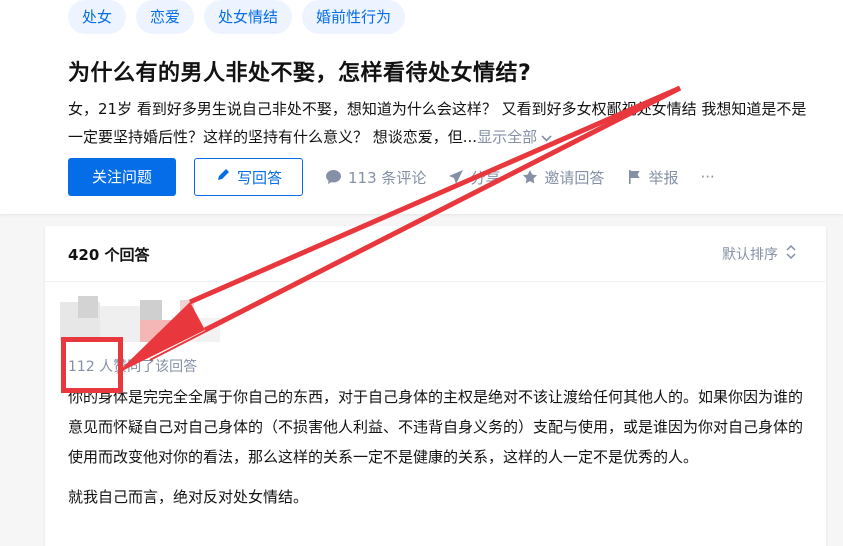 Image resolution: width=843 pixels, height=546 pixels. I want to click on write-answer-button: 写回答, so click(248, 177).